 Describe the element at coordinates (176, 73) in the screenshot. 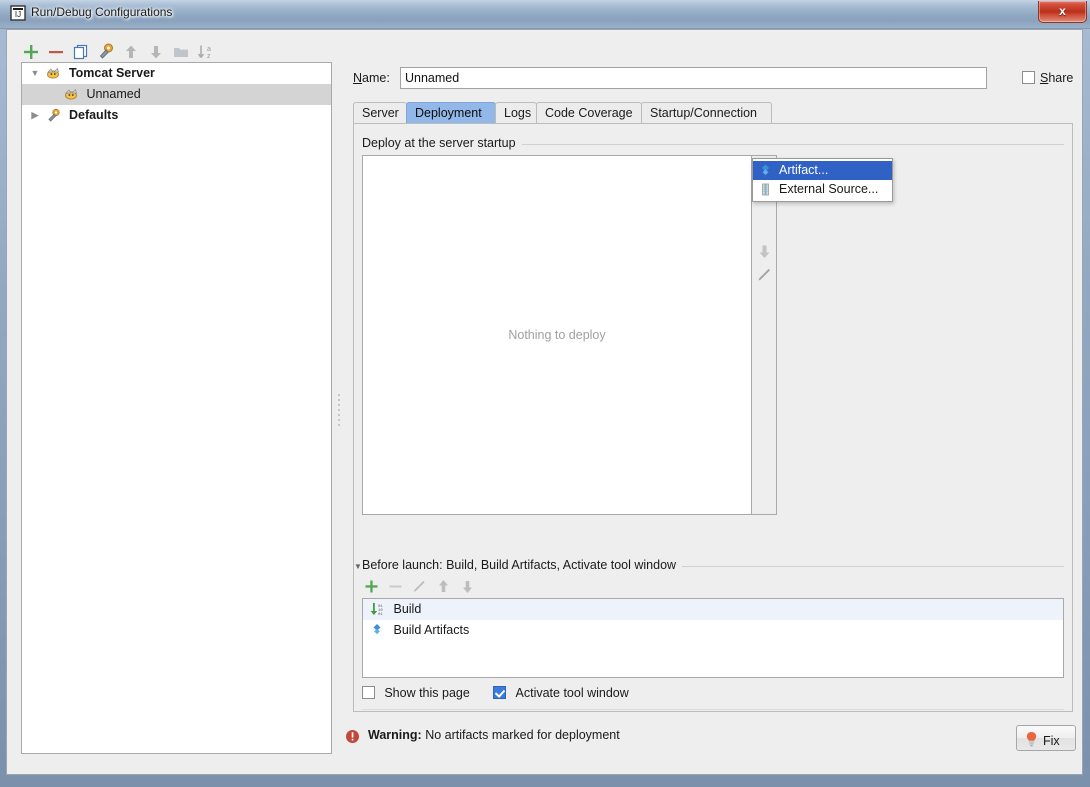

I see `tree-item-tomcat-server: ▼ Tomcat Server` at that location.